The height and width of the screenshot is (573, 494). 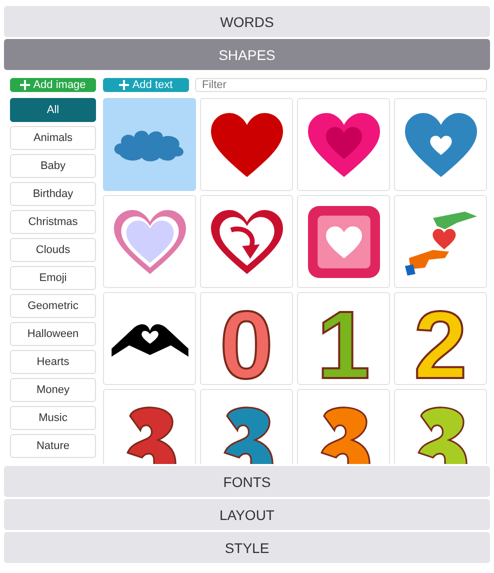 What do you see at coordinates (247, 481) in the screenshot?
I see `section-header: FONTS` at bounding box center [247, 481].